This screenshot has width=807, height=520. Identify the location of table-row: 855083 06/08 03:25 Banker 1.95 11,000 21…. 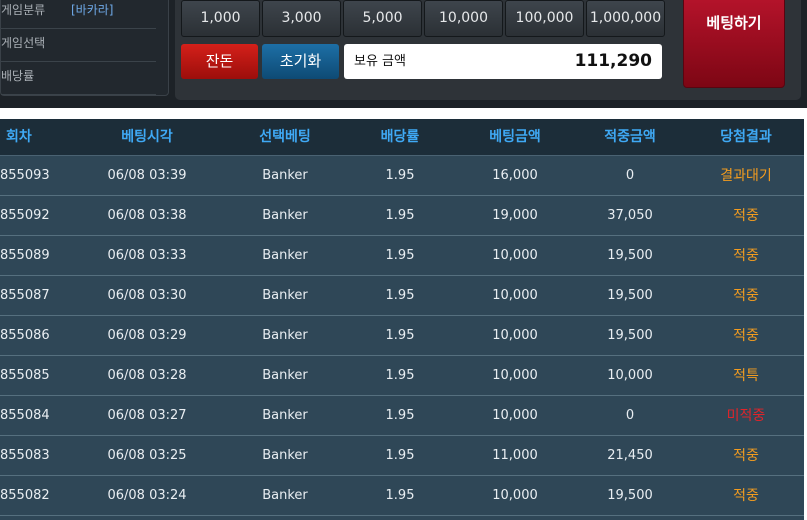
(402, 456).